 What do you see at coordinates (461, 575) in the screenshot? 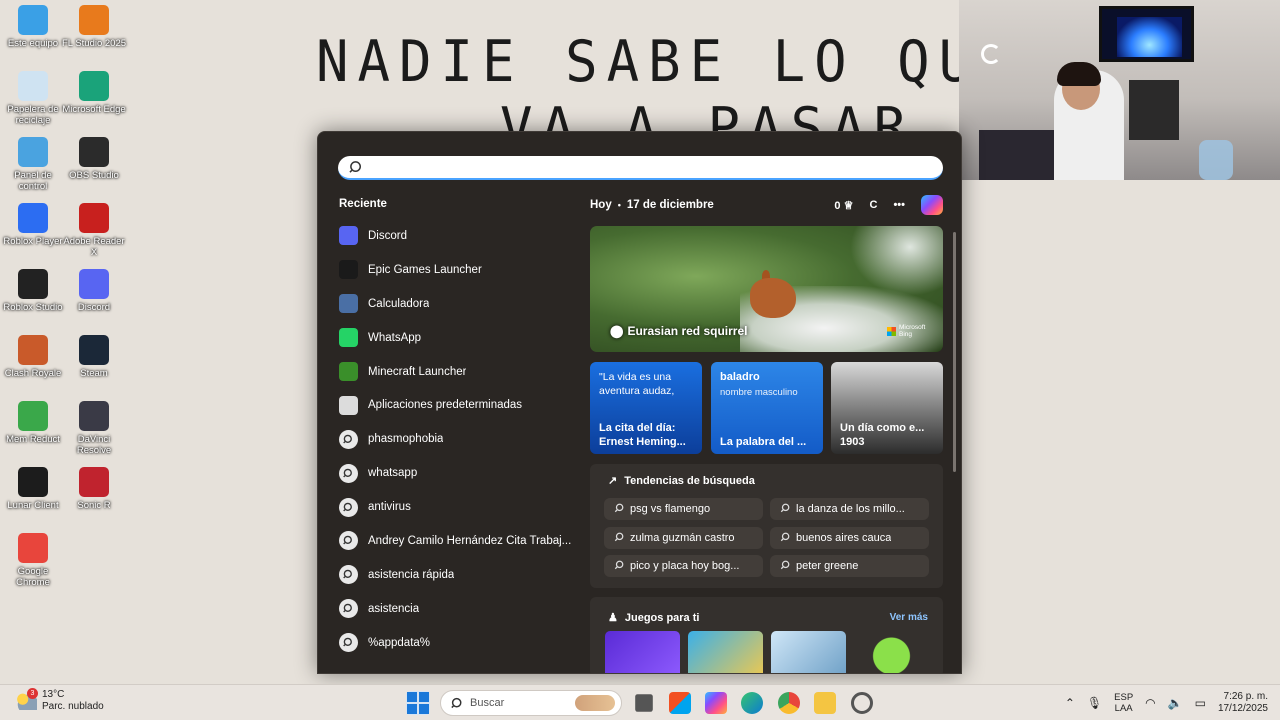
I see `recent-item: asistencia rápida` at bounding box center [461, 575].